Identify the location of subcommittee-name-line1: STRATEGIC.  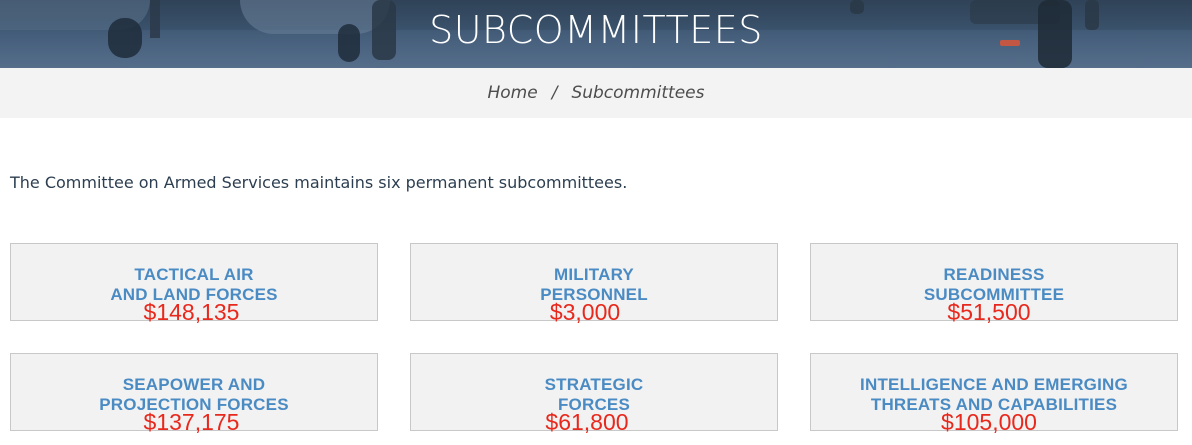
(594, 384).